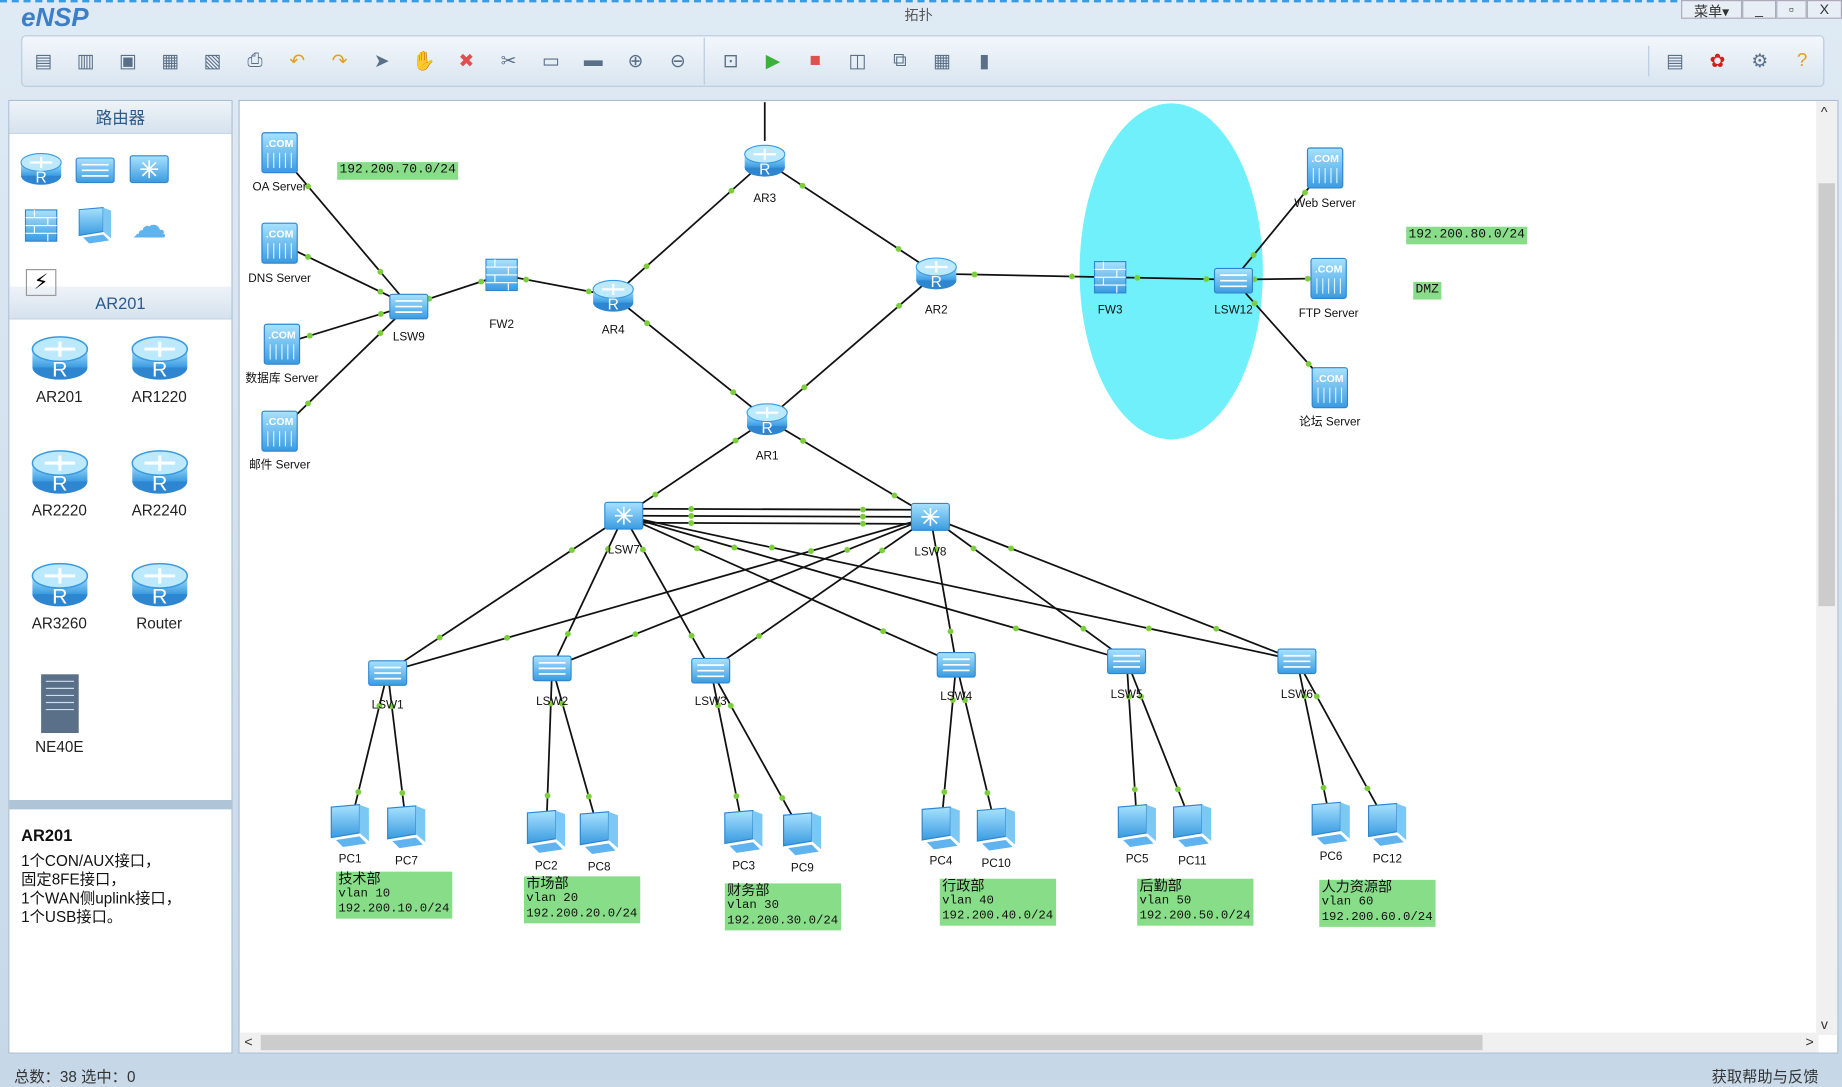 The height and width of the screenshot is (1087, 1842). What do you see at coordinates (350, 858) in the screenshot?
I see `node-label: PC1` at bounding box center [350, 858].